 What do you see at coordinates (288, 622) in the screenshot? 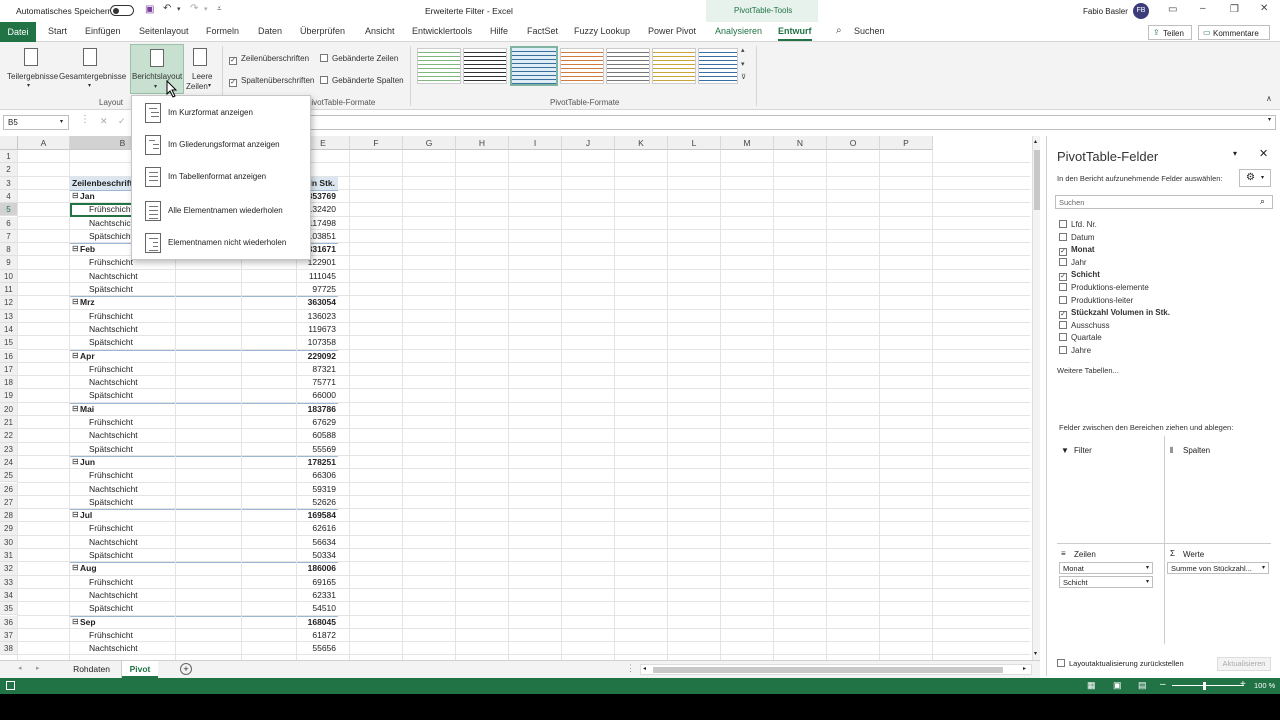
I see `value-cell: 168045` at bounding box center [288, 622].